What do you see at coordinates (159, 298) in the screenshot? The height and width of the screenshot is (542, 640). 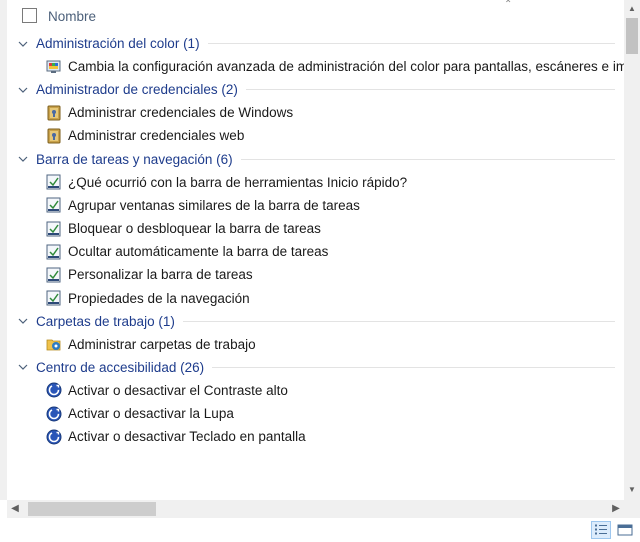 I see `list-item-label: Propiedades de la navegación` at bounding box center [159, 298].